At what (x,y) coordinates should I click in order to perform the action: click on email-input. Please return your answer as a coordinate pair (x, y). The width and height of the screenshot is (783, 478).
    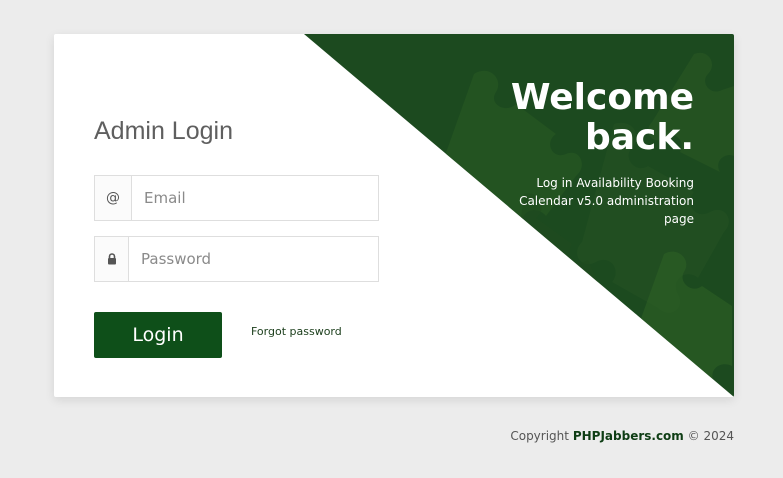
    Looking at the image, I should click on (255, 198).